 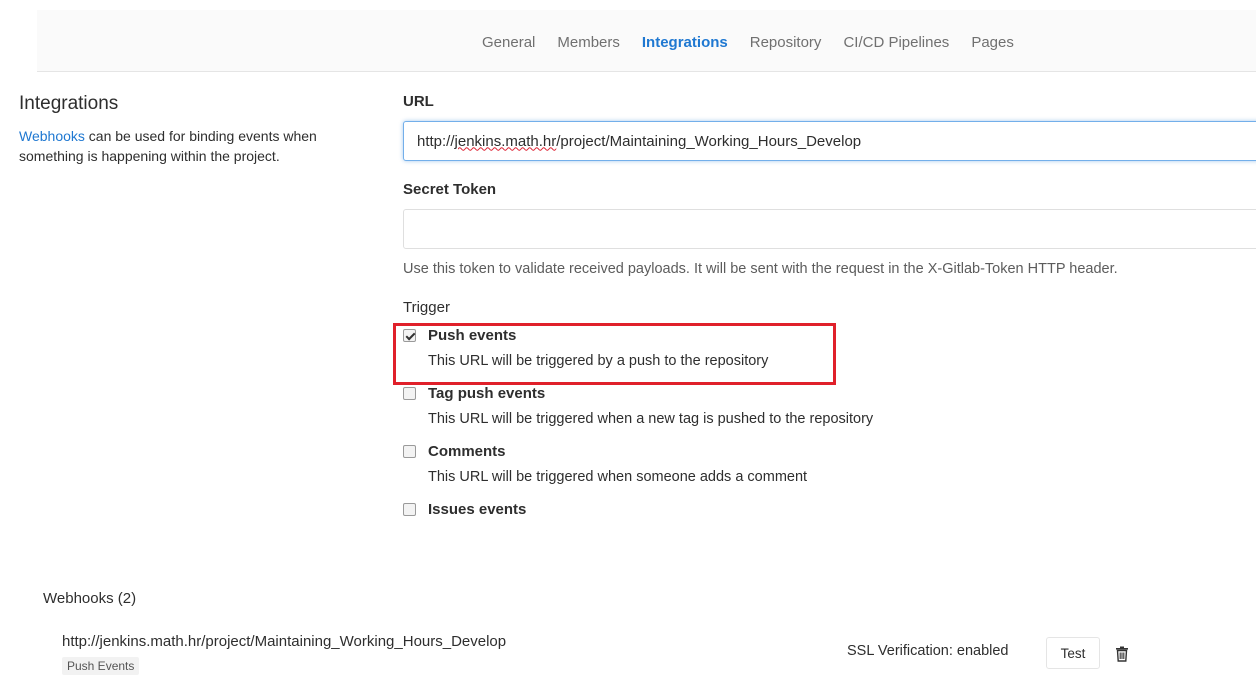 What do you see at coordinates (829, 509) in the screenshot?
I see `trigger-issues-events: Issues events` at bounding box center [829, 509].